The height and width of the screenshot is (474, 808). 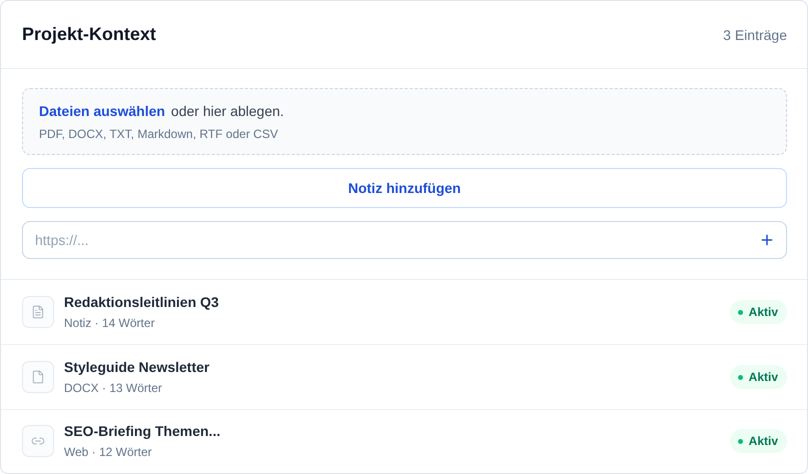 I want to click on file-formats: PDF, DOCX, TXT, Markdown, RTF oder CSV, so click(x=159, y=134).